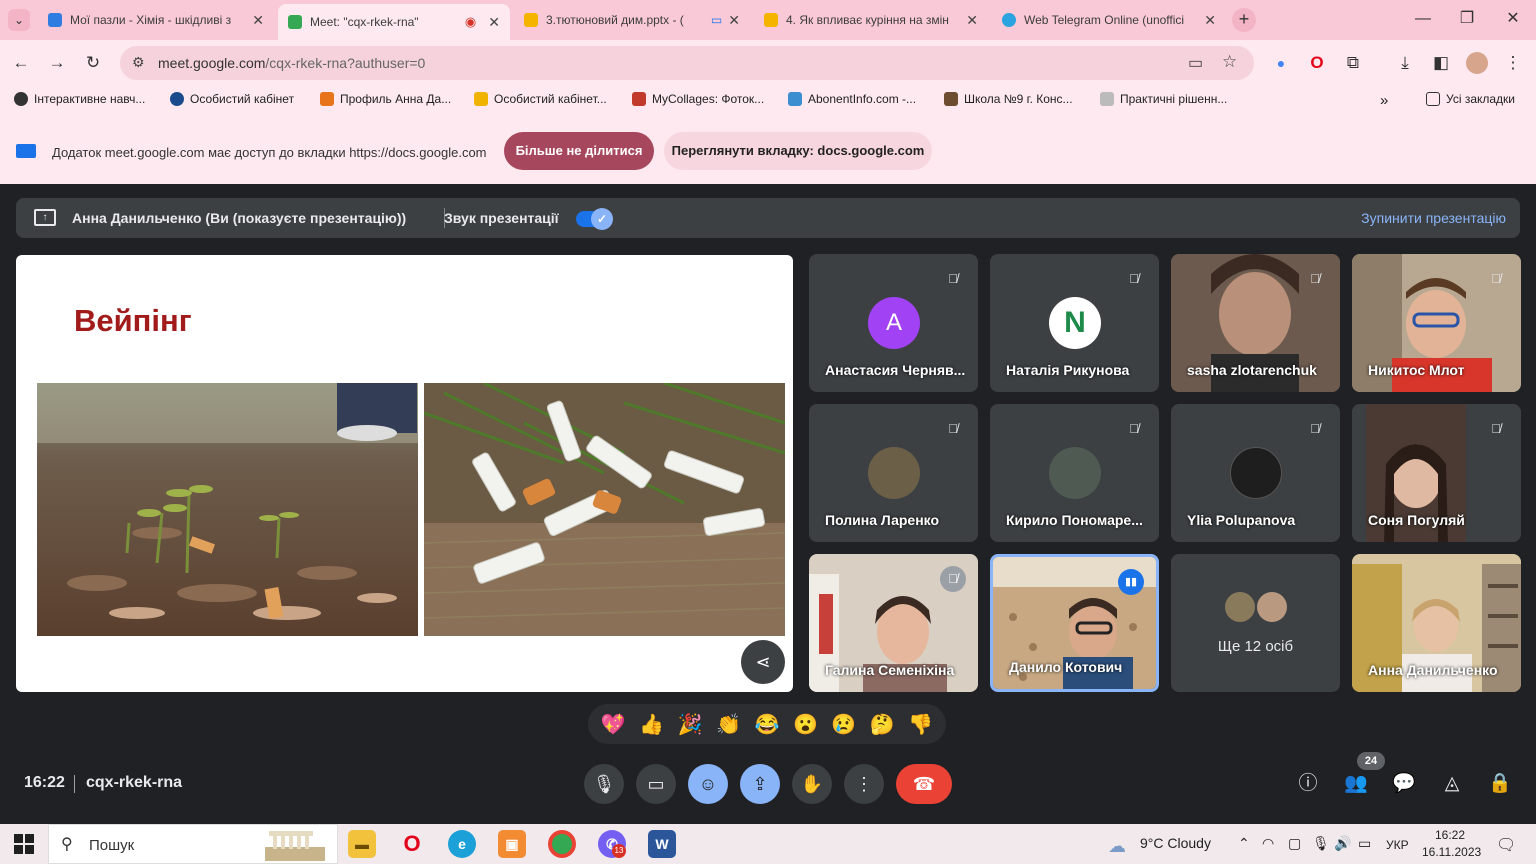 This screenshot has width=1536, height=864. What do you see at coordinates (1229, 62) in the screenshot?
I see `star-icon: ☆` at bounding box center [1229, 62].